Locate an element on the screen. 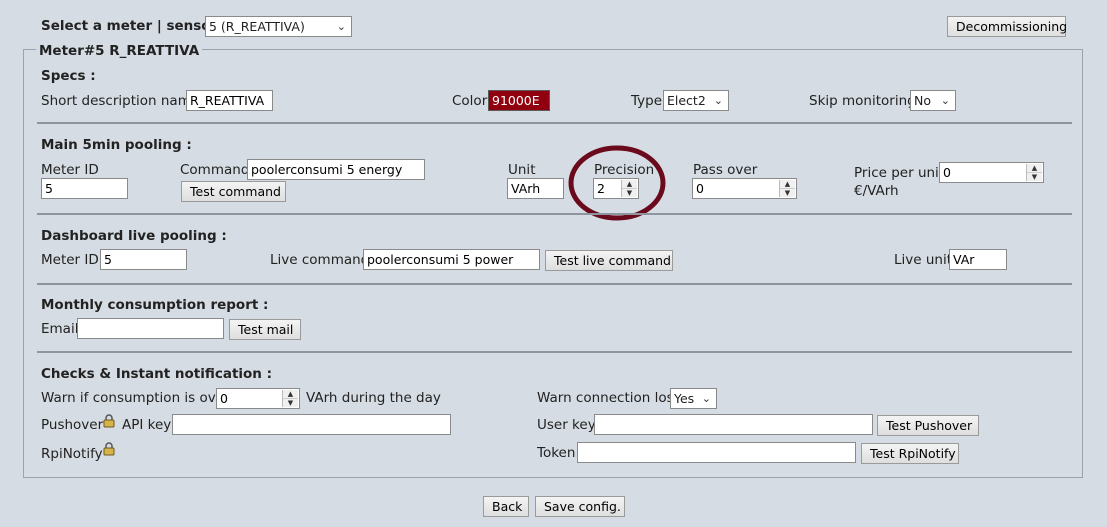 The height and width of the screenshot is (527, 1107). live-unit-input: VAr is located at coordinates (978, 259).